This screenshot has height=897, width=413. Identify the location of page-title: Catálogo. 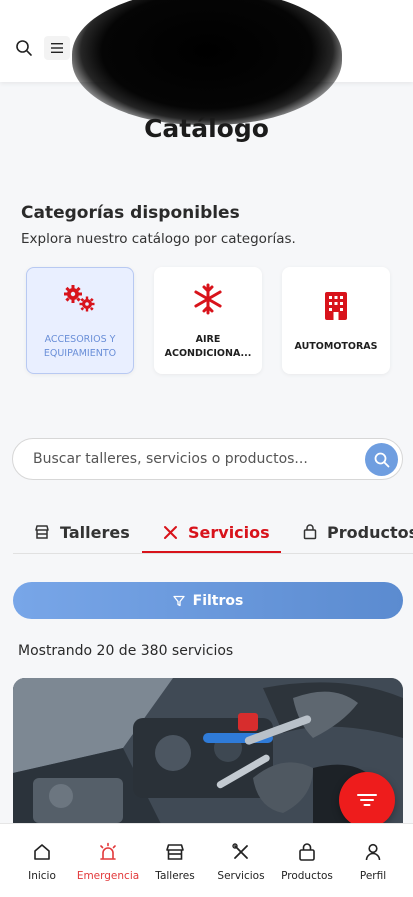
(206, 128).